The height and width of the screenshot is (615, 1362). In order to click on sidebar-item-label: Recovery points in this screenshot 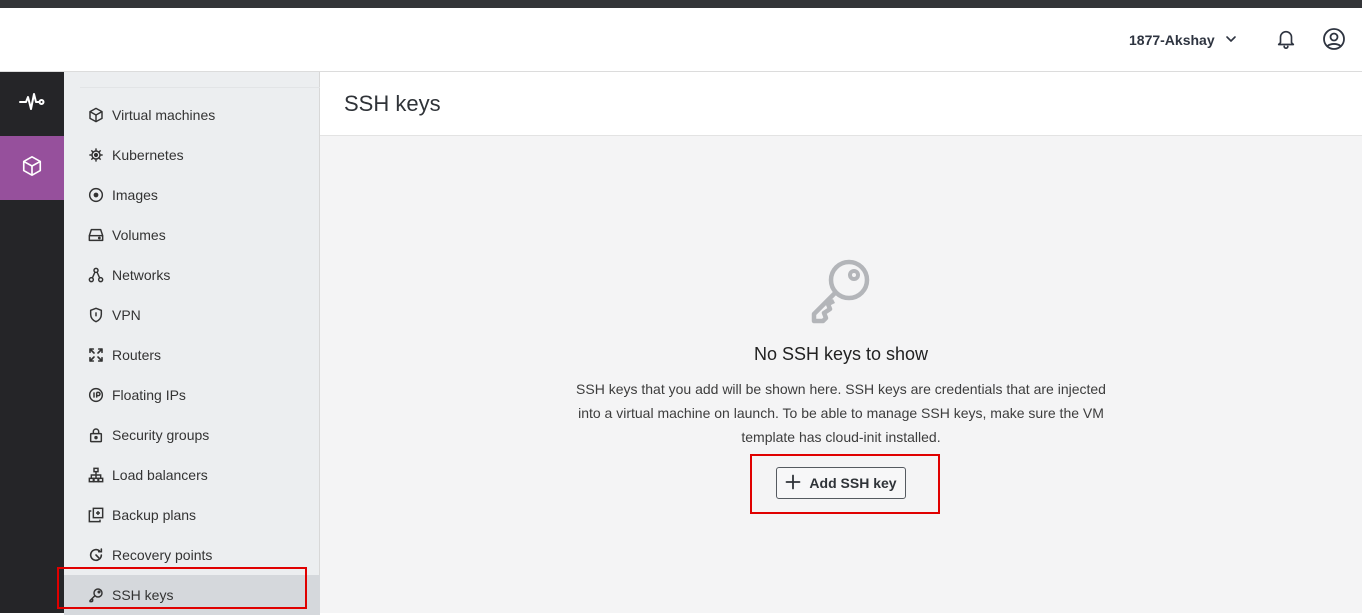, I will do `click(162, 555)`.